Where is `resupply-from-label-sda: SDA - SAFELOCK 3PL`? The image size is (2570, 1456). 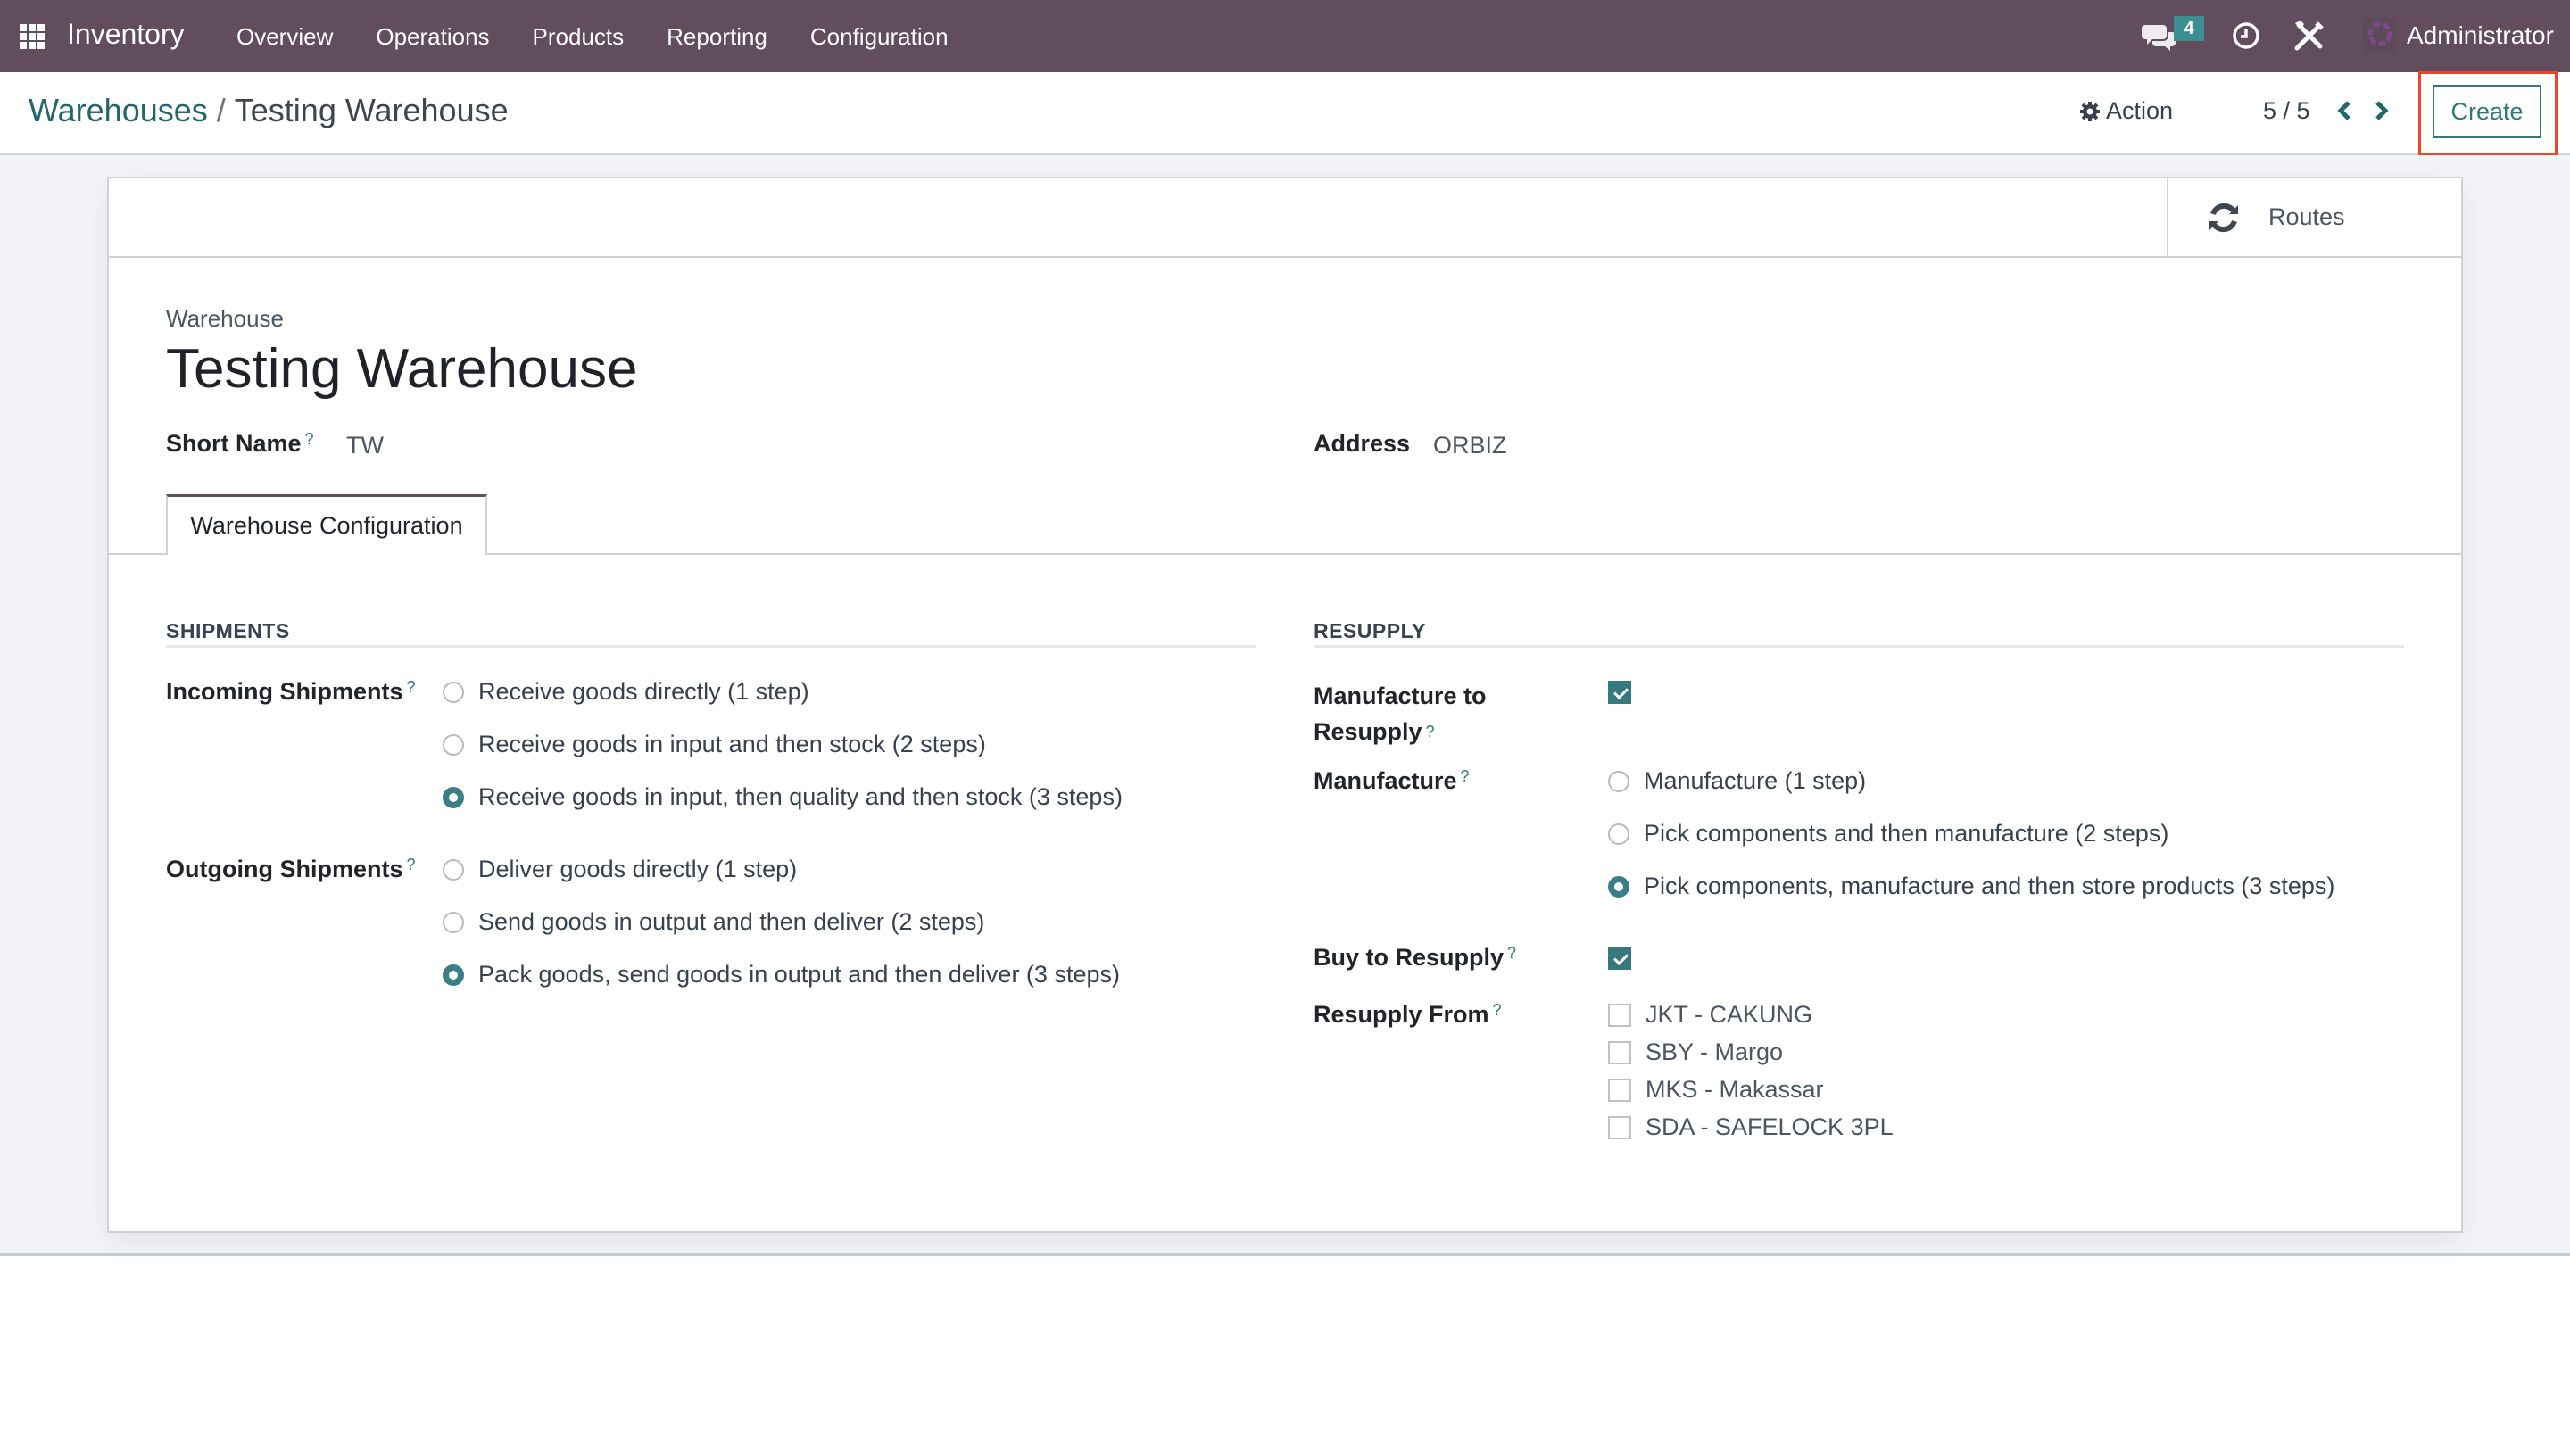 resupply-from-label-sda: SDA - SAFELOCK 3PL is located at coordinates (1770, 1126).